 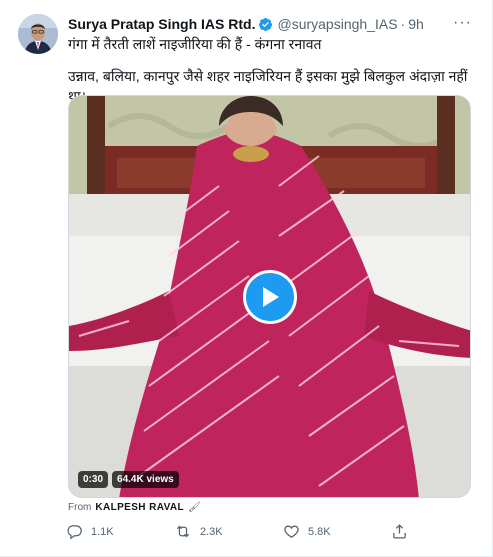 What do you see at coordinates (161, 24) in the screenshot?
I see `author-name: Surya Pratap Singh IAS Rtd.` at bounding box center [161, 24].